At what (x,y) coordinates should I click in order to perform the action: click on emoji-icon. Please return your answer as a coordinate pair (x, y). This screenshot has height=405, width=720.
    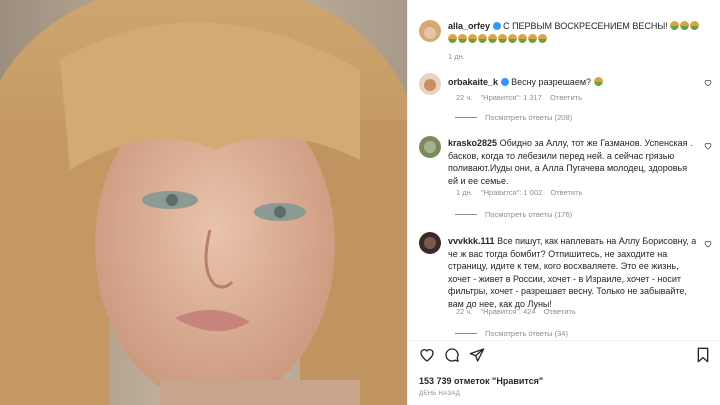
    Looking at the image, I should click on (598, 81).